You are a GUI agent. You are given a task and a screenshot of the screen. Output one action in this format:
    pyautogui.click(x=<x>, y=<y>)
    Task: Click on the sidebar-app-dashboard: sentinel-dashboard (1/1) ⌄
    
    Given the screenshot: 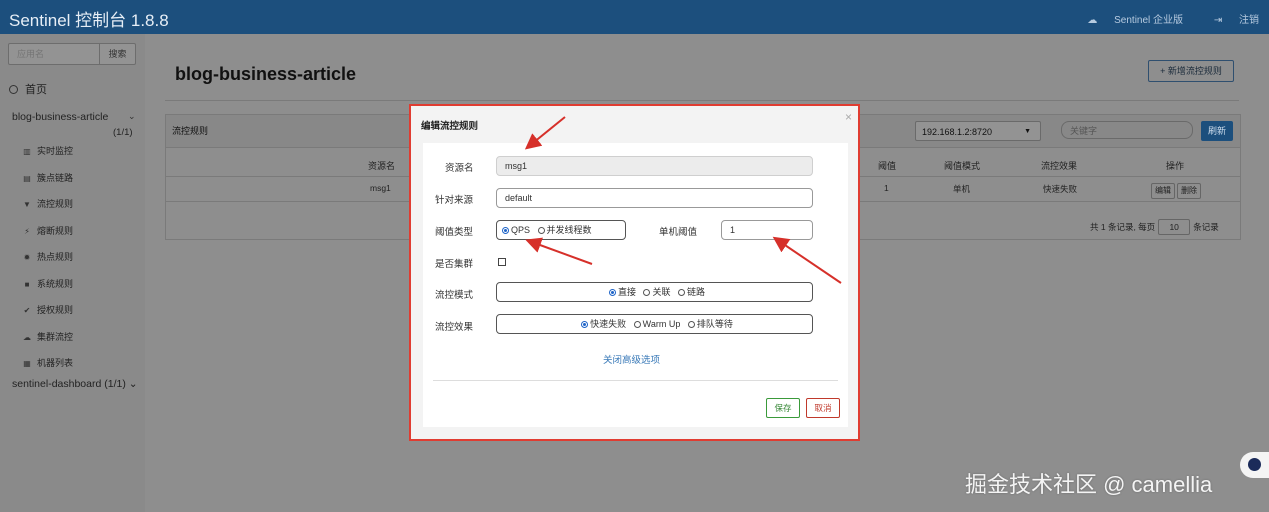 What is the action you would take?
    pyautogui.click(x=75, y=384)
    